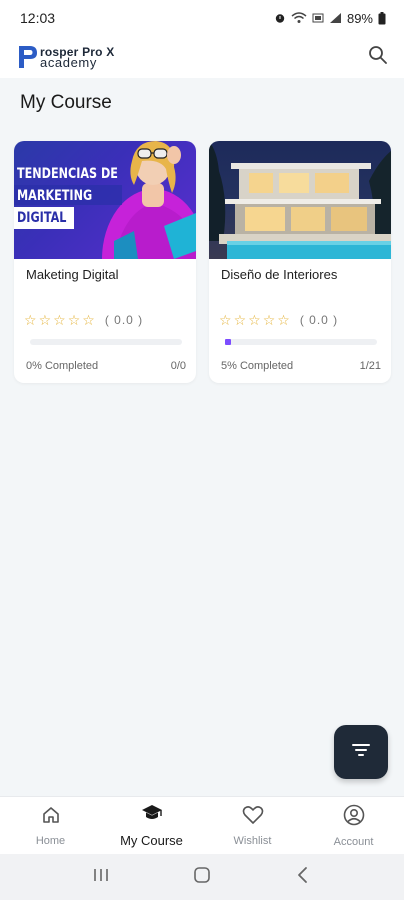 This screenshot has height=900, width=404. I want to click on nav-label: My Course, so click(151, 840).